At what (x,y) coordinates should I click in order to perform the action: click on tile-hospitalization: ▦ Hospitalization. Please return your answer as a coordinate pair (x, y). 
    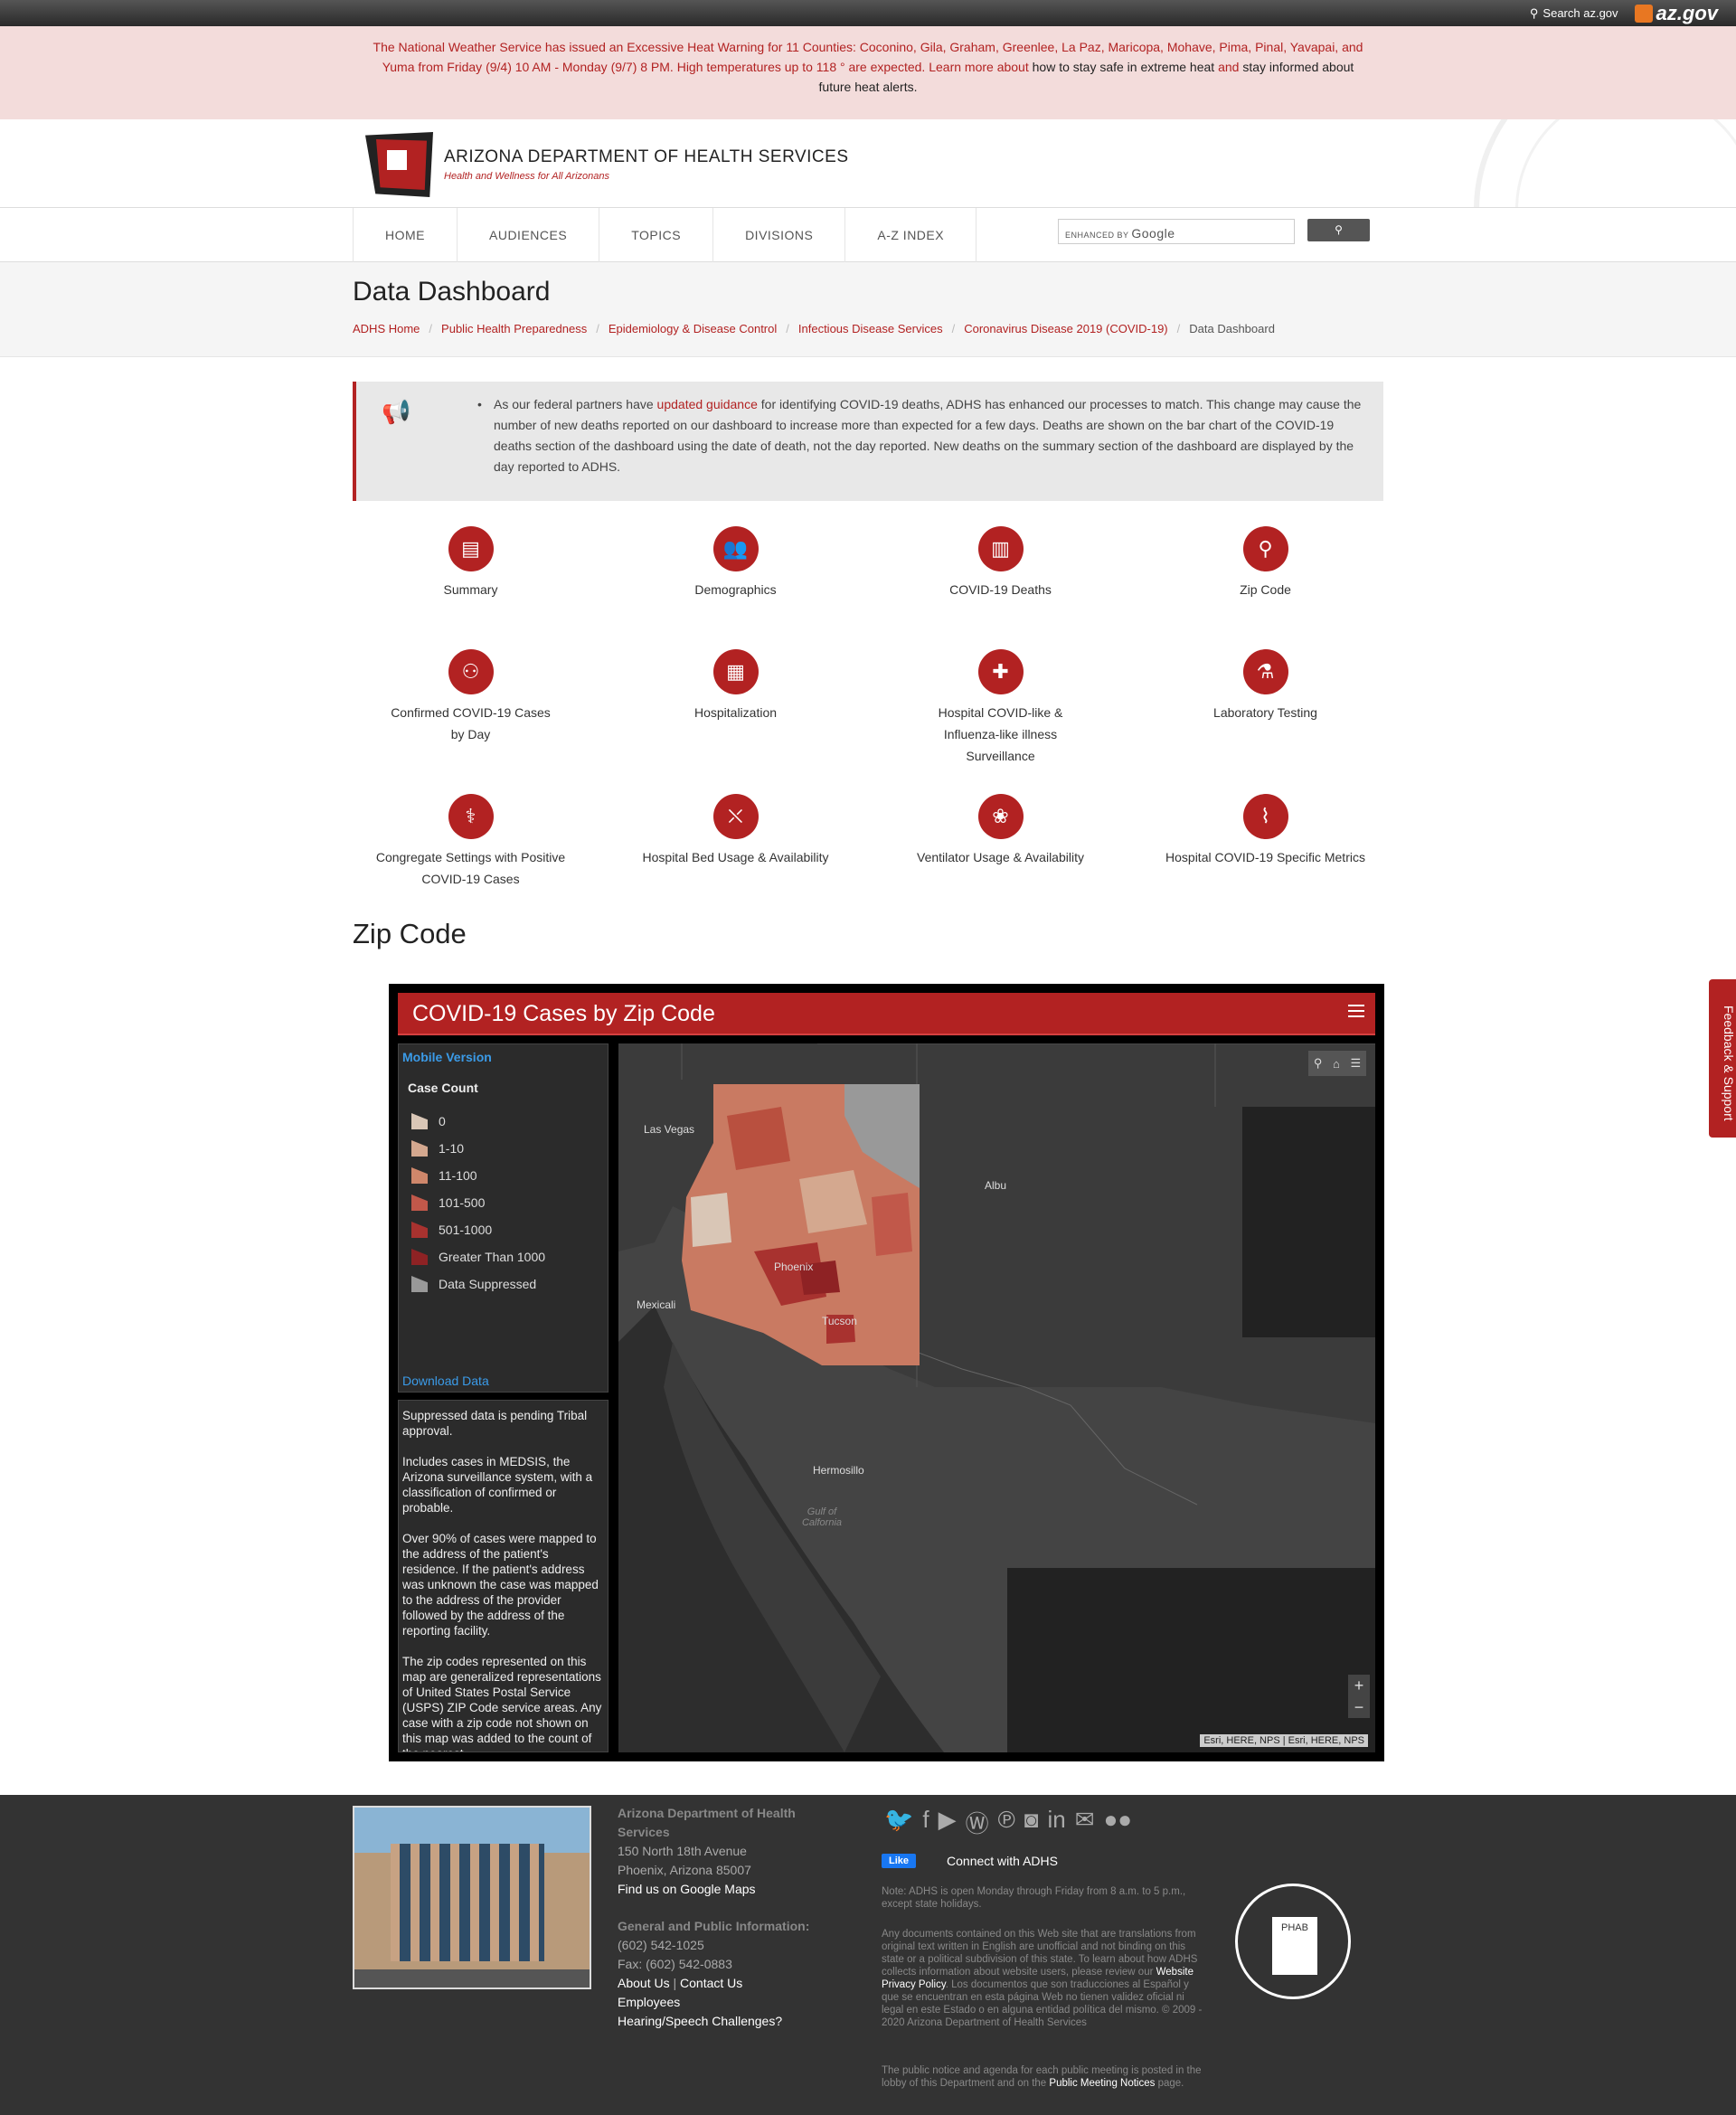
    Looking at the image, I should click on (736, 686).